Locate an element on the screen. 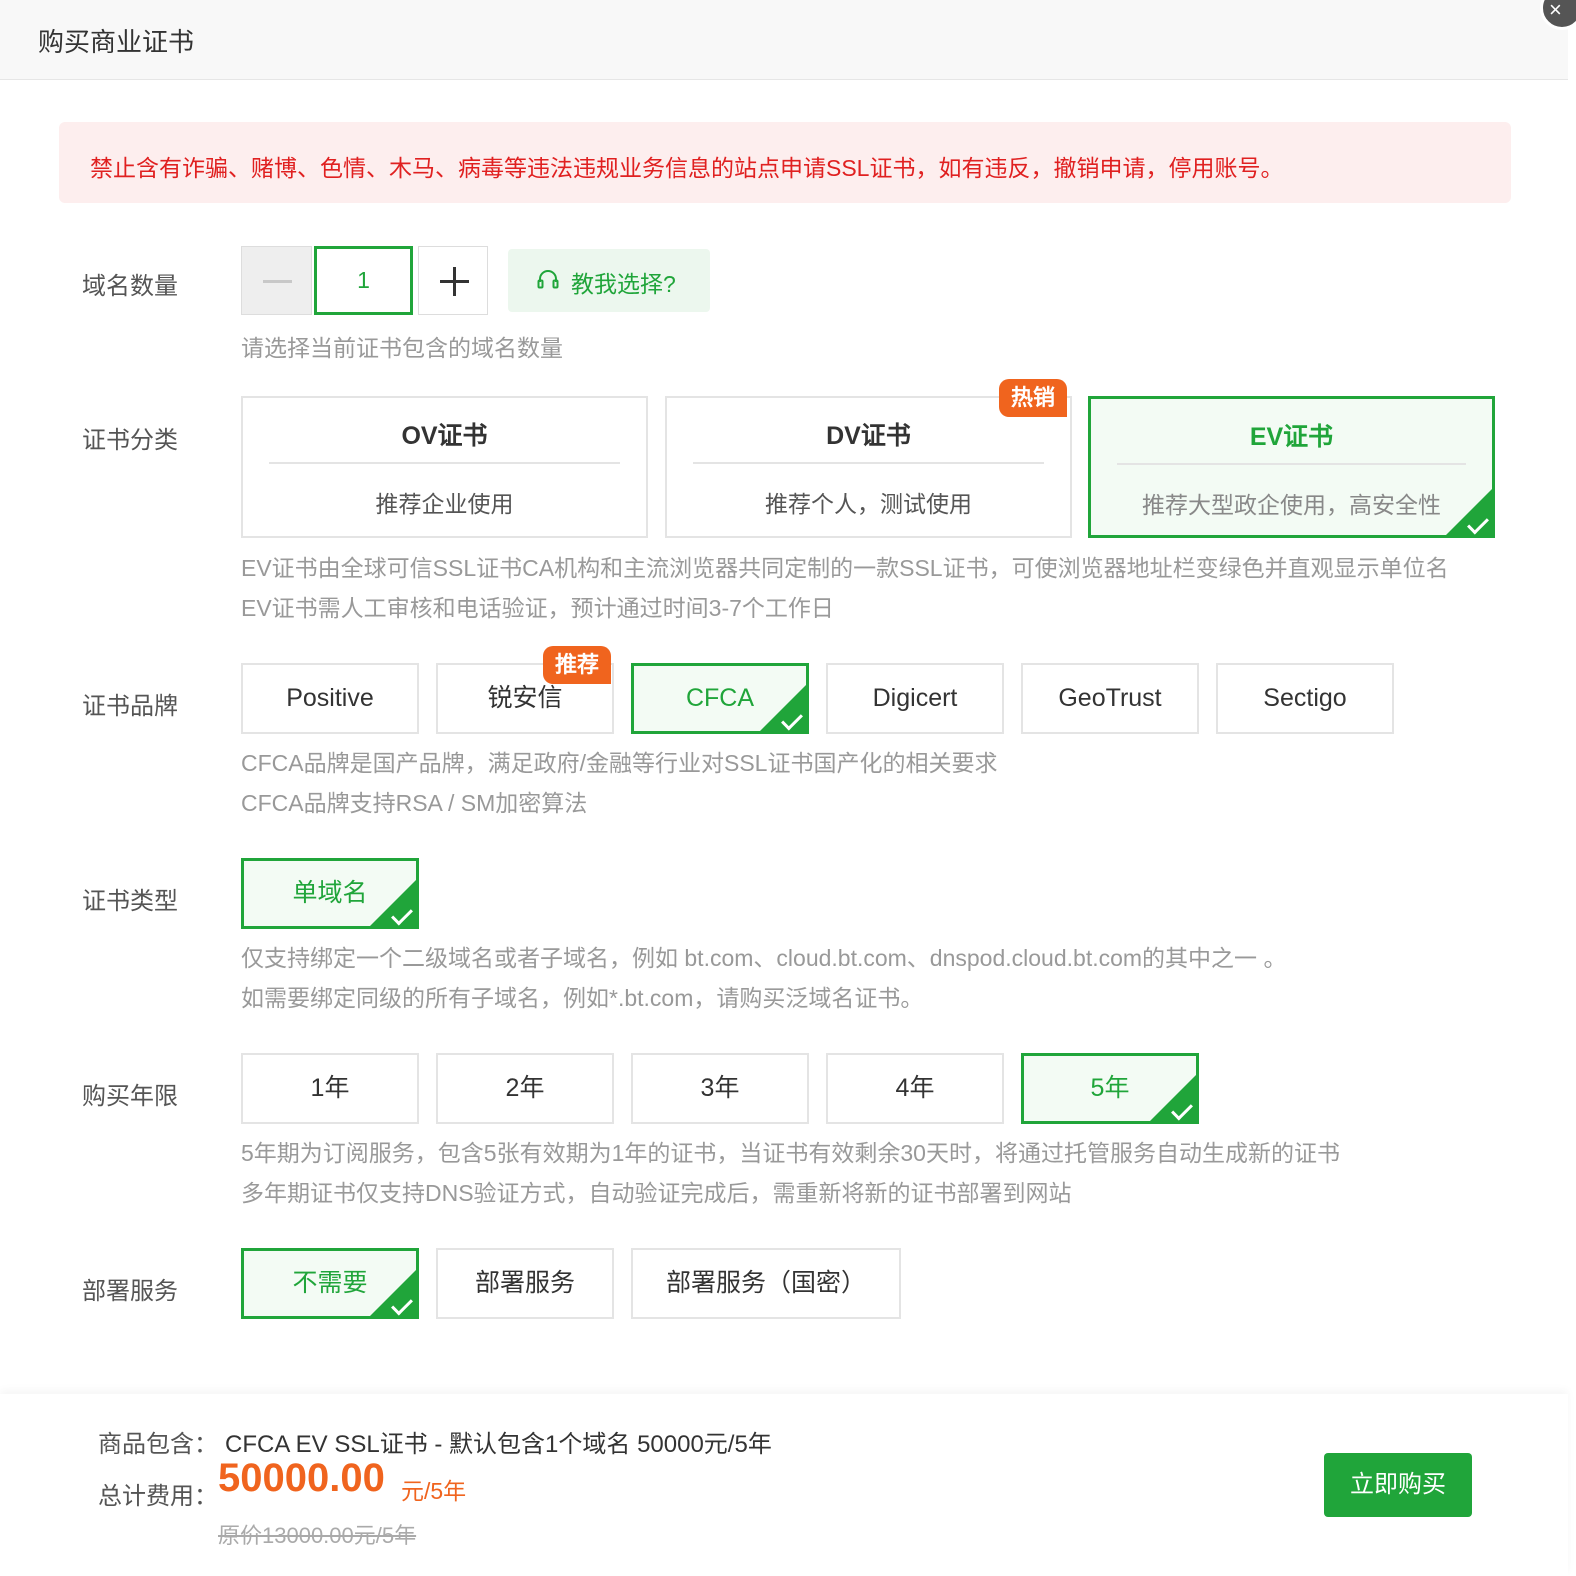  category-hint-2: EV证书需人工审核和电话验证，预计通过时间3-7个工作日 is located at coordinates (537, 608).